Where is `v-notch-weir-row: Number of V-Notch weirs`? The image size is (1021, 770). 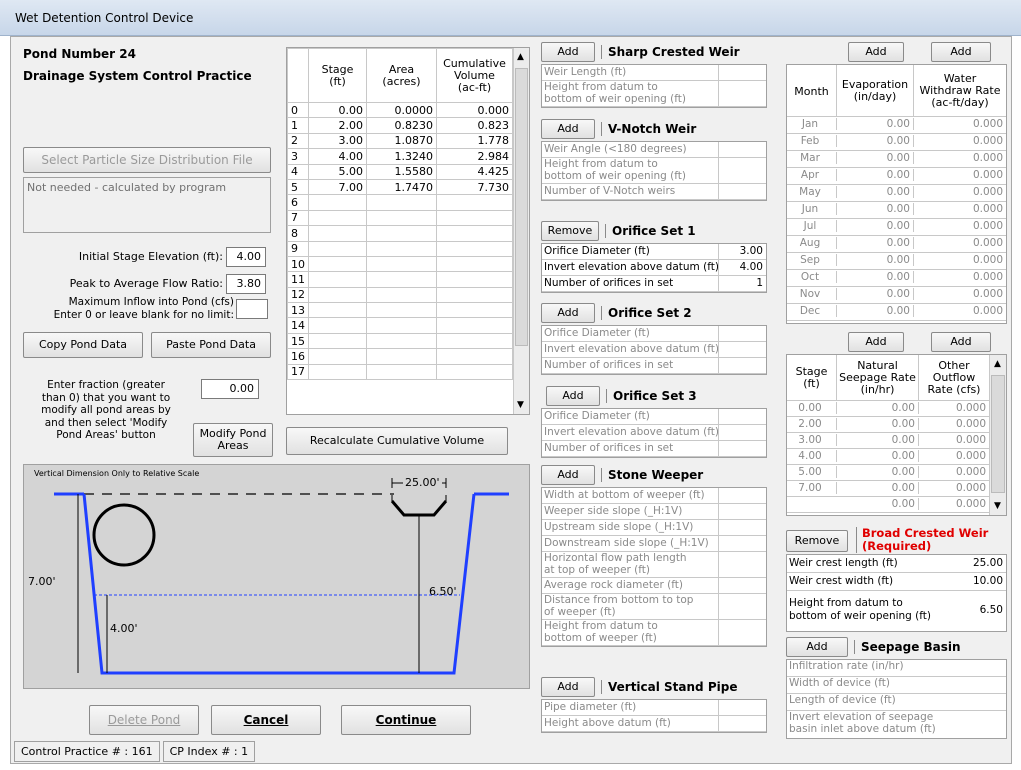 v-notch-weir-row: Number of V-Notch weirs is located at coordinates (654, 192).